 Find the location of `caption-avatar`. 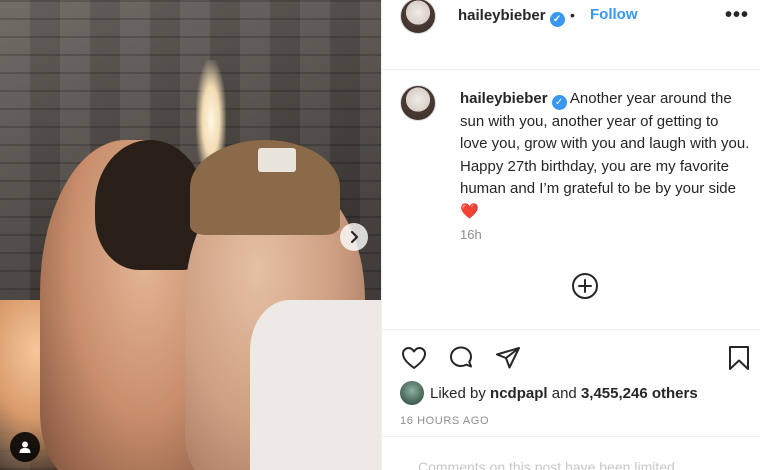

caption-avatar is located at coordinates (418, 103).